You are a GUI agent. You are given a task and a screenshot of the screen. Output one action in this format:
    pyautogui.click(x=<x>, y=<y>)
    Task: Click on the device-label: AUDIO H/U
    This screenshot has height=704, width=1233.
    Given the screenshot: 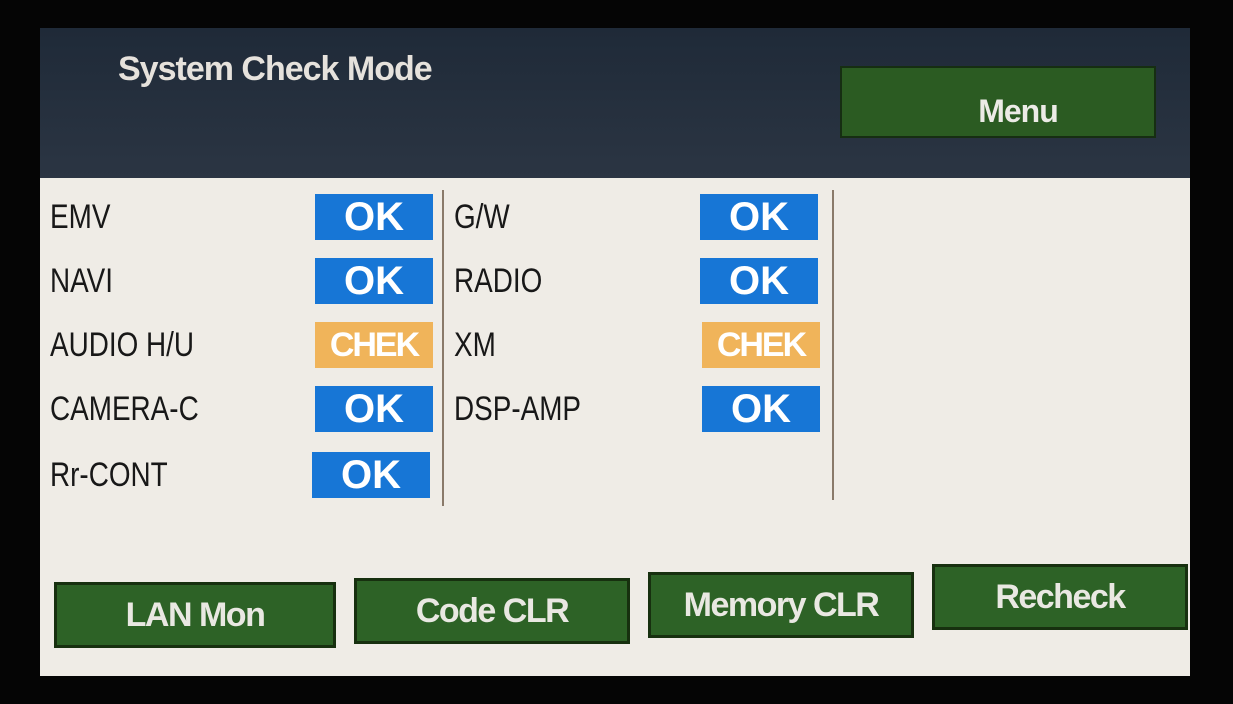 What is the action you would take?
    pyautogui.click(x=122, y=344)
    